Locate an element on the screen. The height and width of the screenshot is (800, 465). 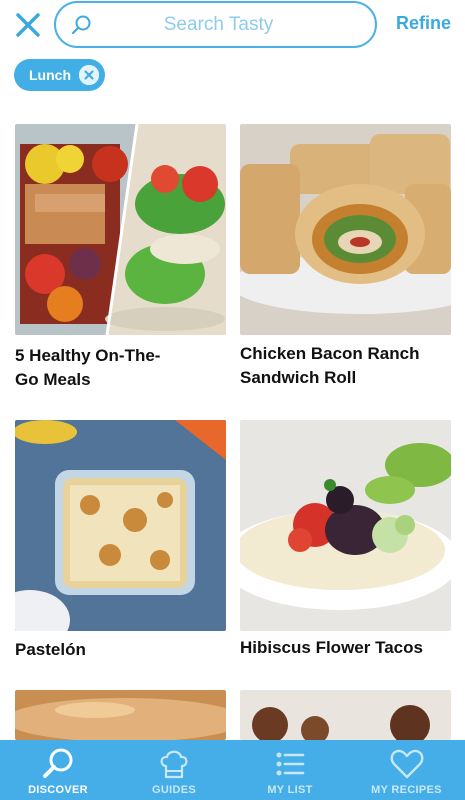
search-header: Refine is located at coordinates (232, 25).